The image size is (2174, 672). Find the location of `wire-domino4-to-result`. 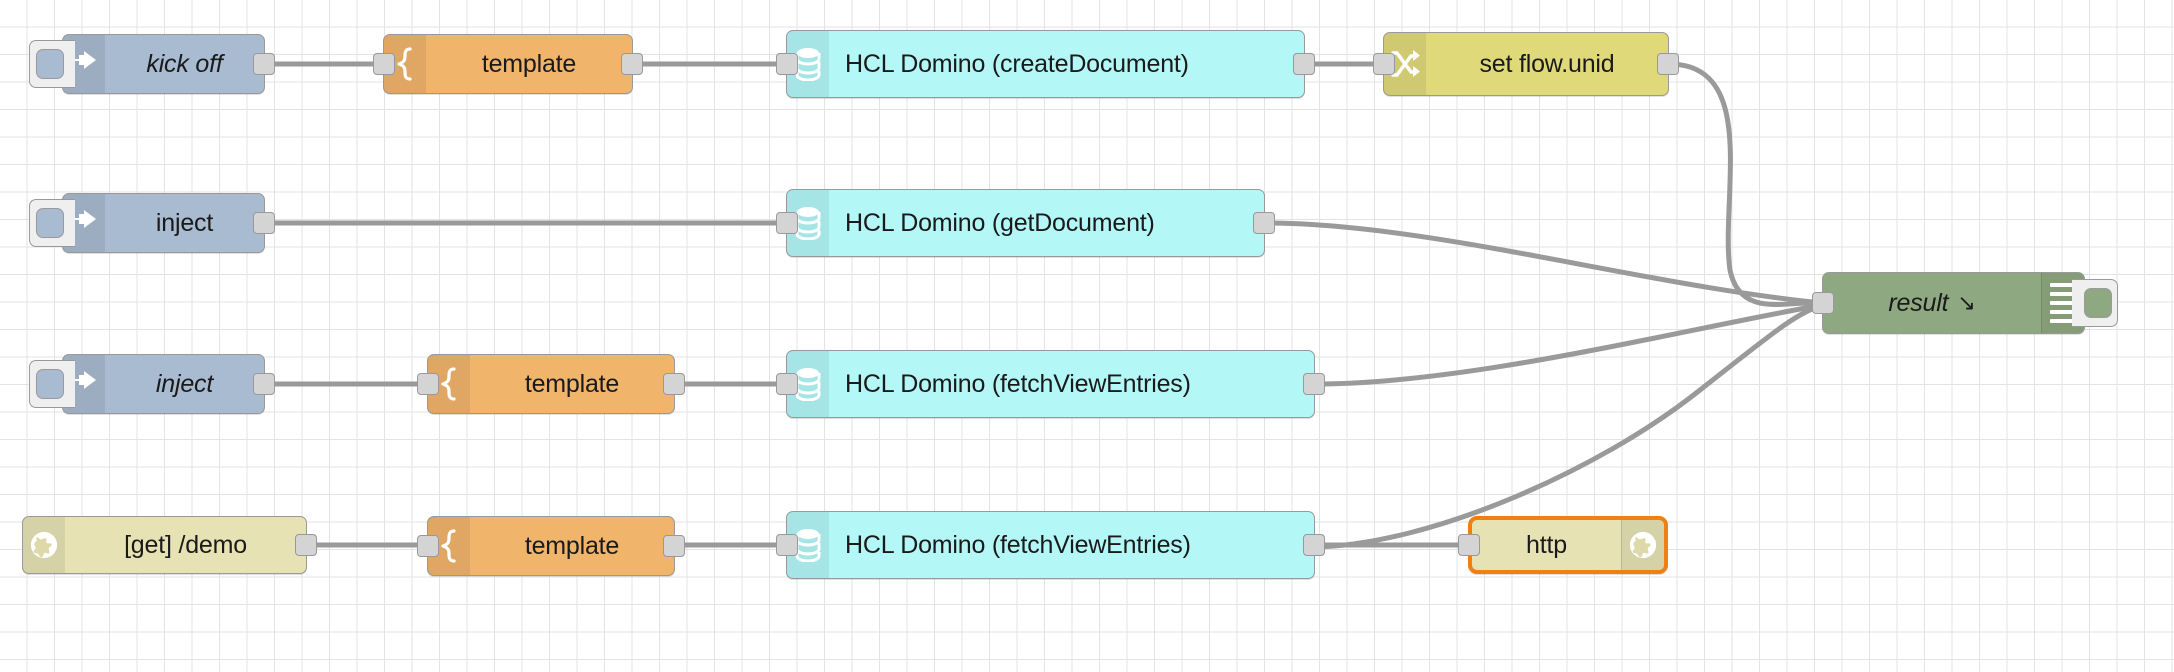

wire-domino4-to-result is located at coordinates (1568, 426).